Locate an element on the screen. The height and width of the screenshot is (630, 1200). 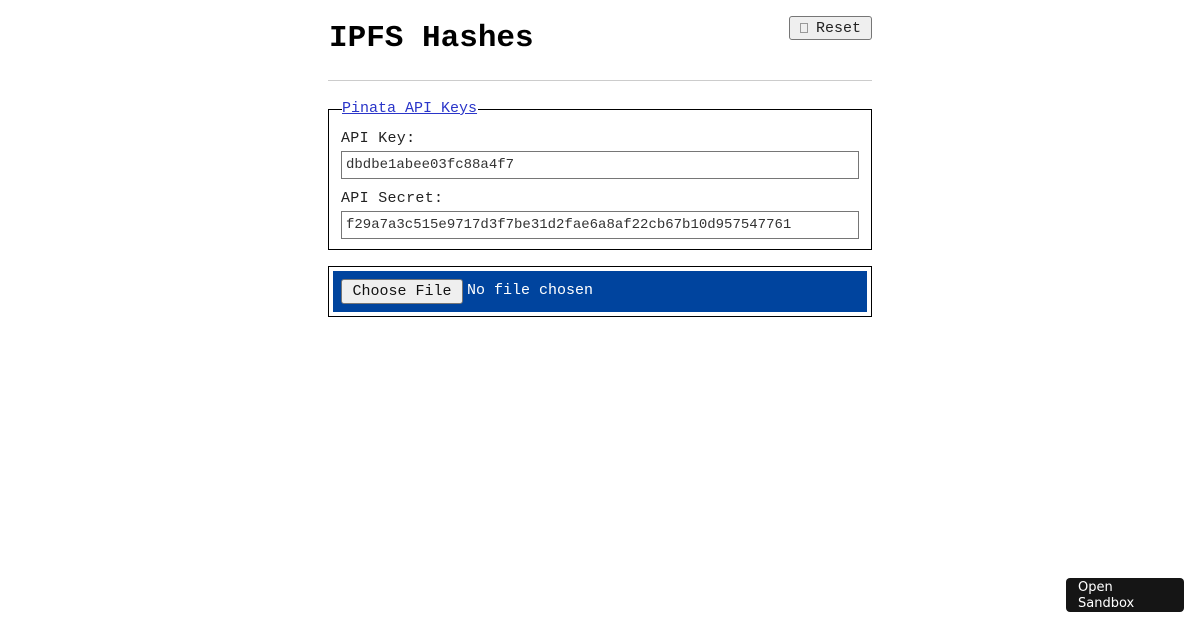
page-title: IPFS Hashes is located at coordinates (431, 38).